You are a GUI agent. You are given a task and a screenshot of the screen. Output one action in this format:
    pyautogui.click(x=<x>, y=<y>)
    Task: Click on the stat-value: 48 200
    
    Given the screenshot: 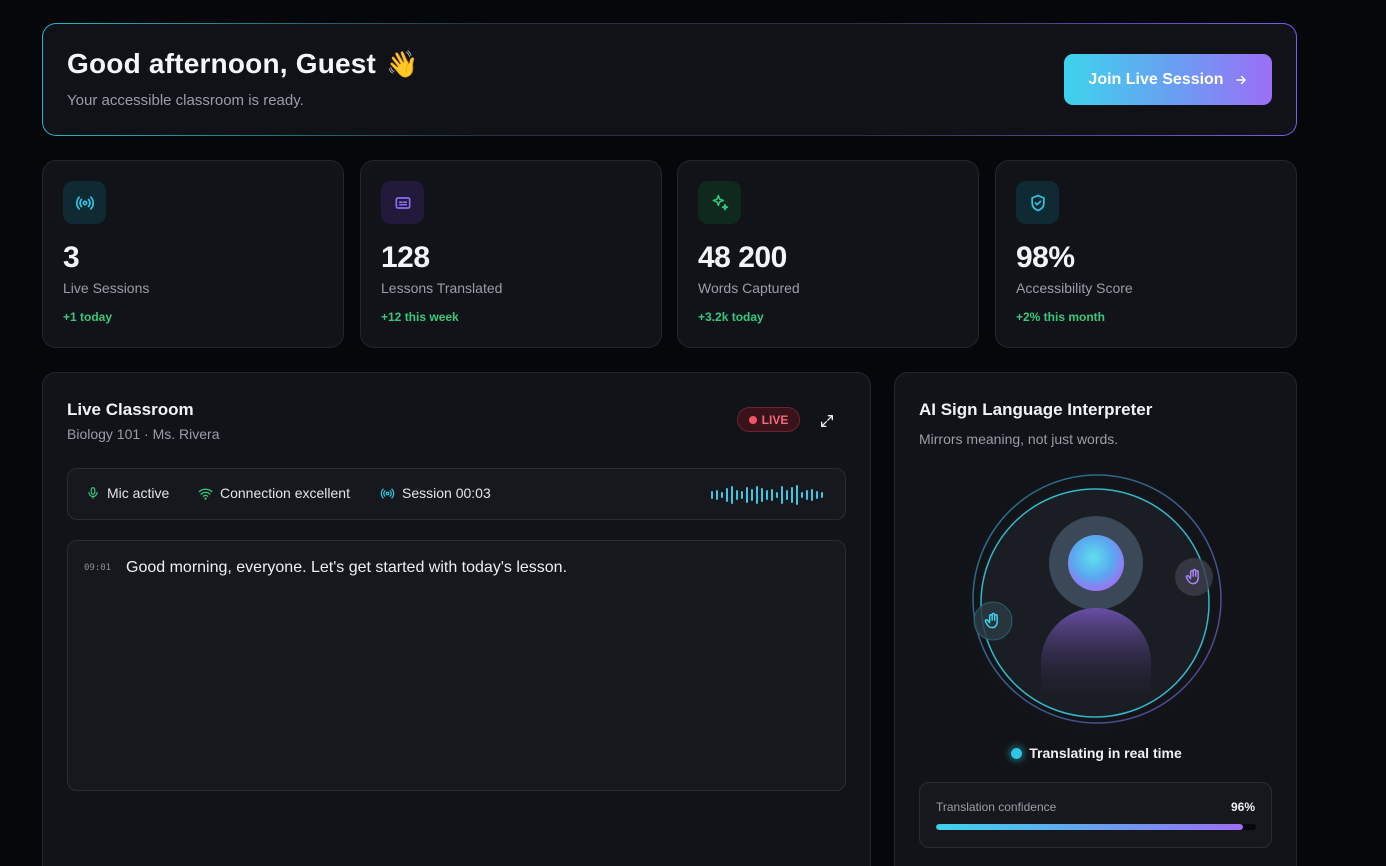 What is the action you would take?
    pyautogui.click(x=742, y=257)
    